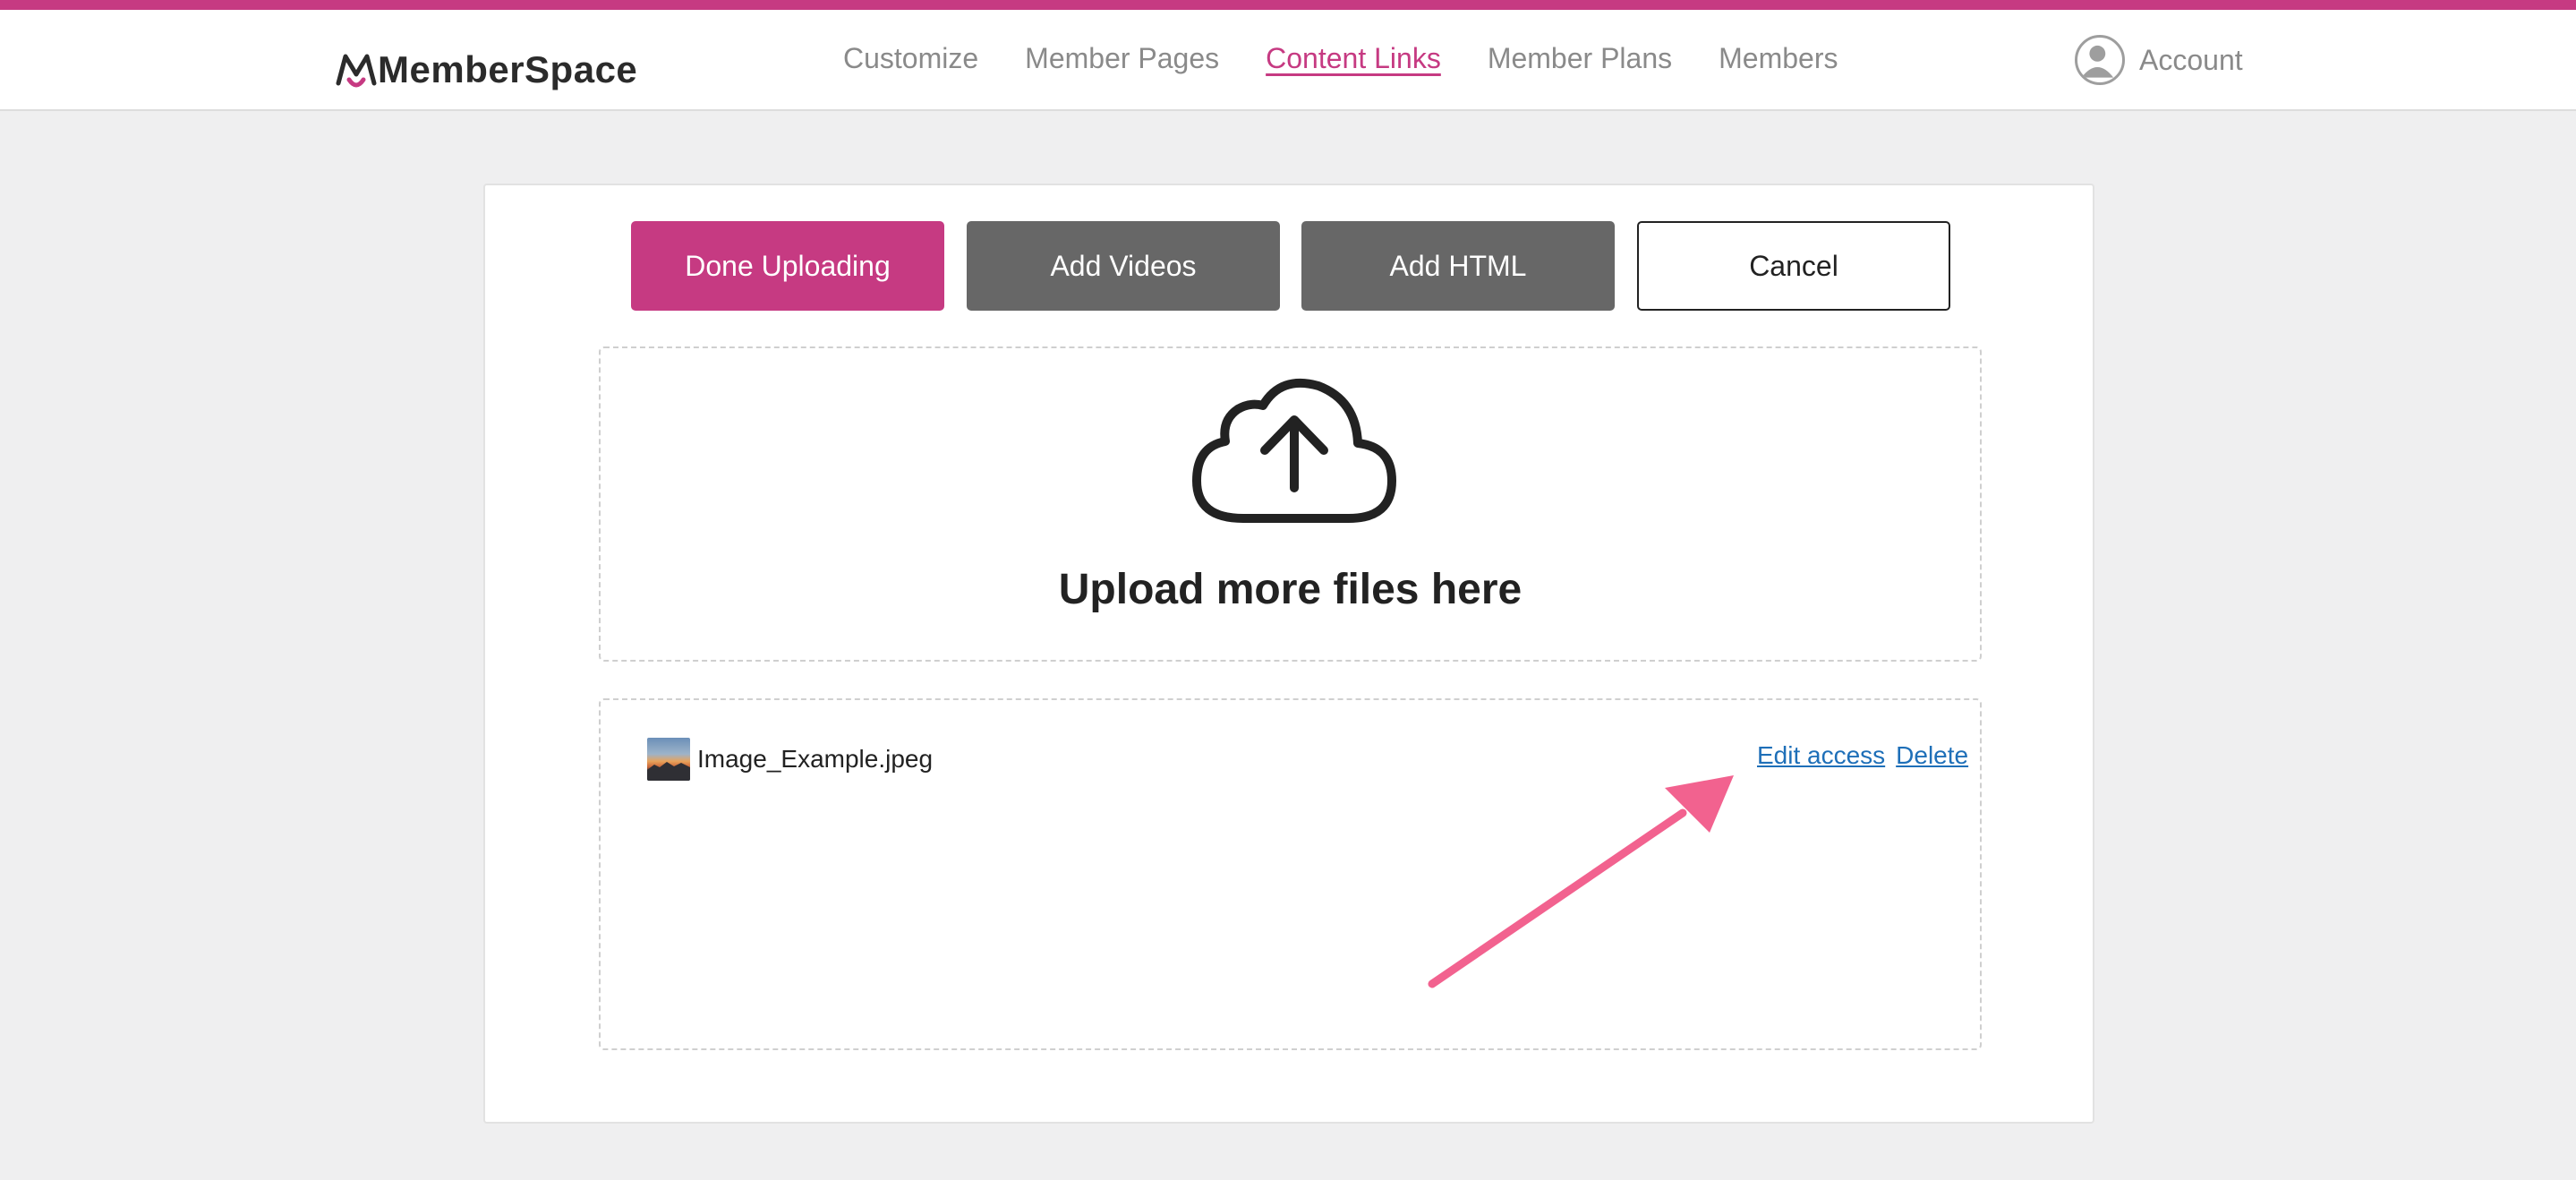 Image resolution: width=2576 pixels, height=1180 pixels. Describe the element at coordinates (356, 71) in the screenshot. I see `logo-m-icon` at that location.